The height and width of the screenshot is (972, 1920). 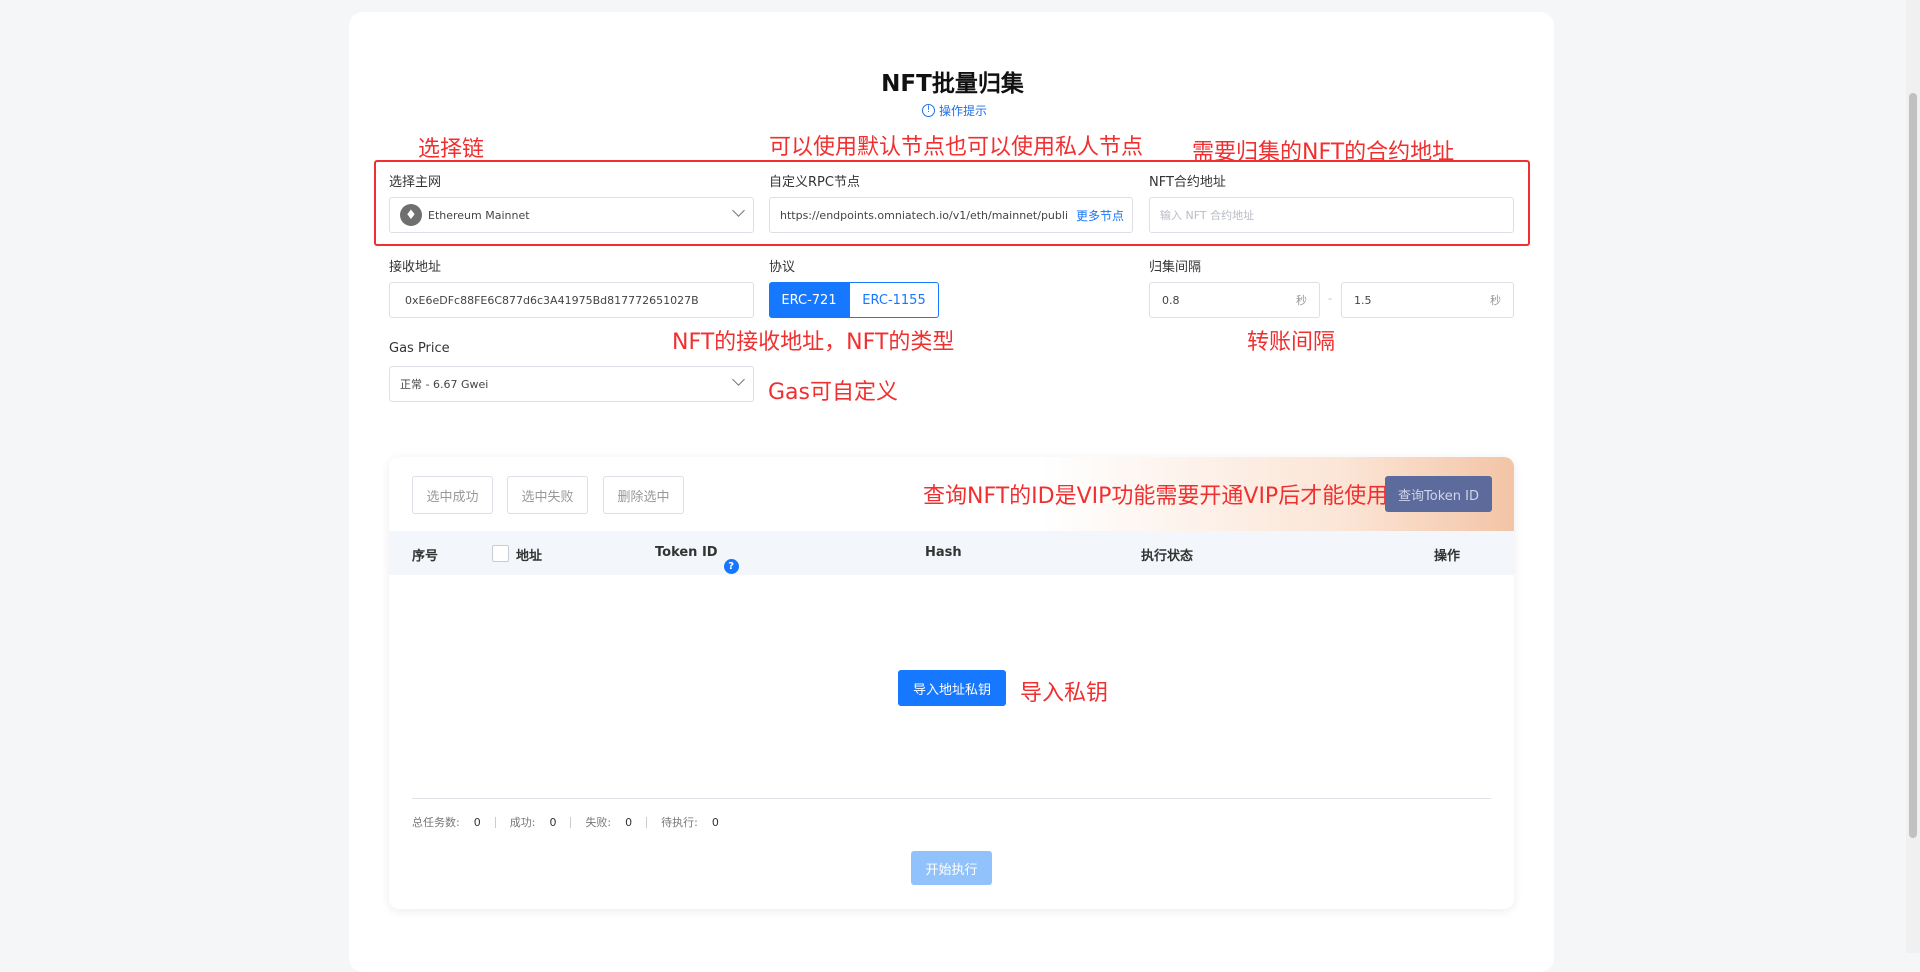 I want to click on stat-success-label: 成功:, so click(x=522, y=822).